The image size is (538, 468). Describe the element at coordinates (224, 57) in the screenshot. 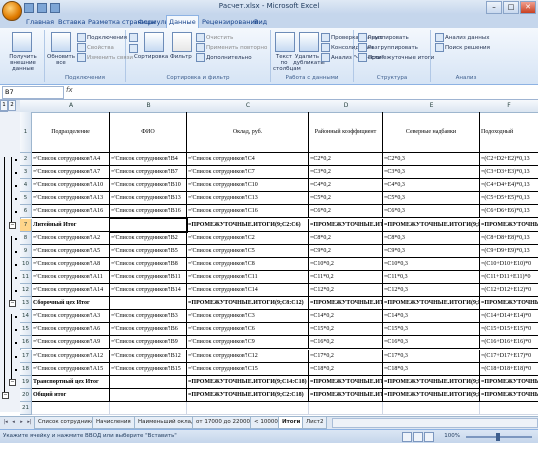

I see `advanced-button: Дополнительно` at that location.